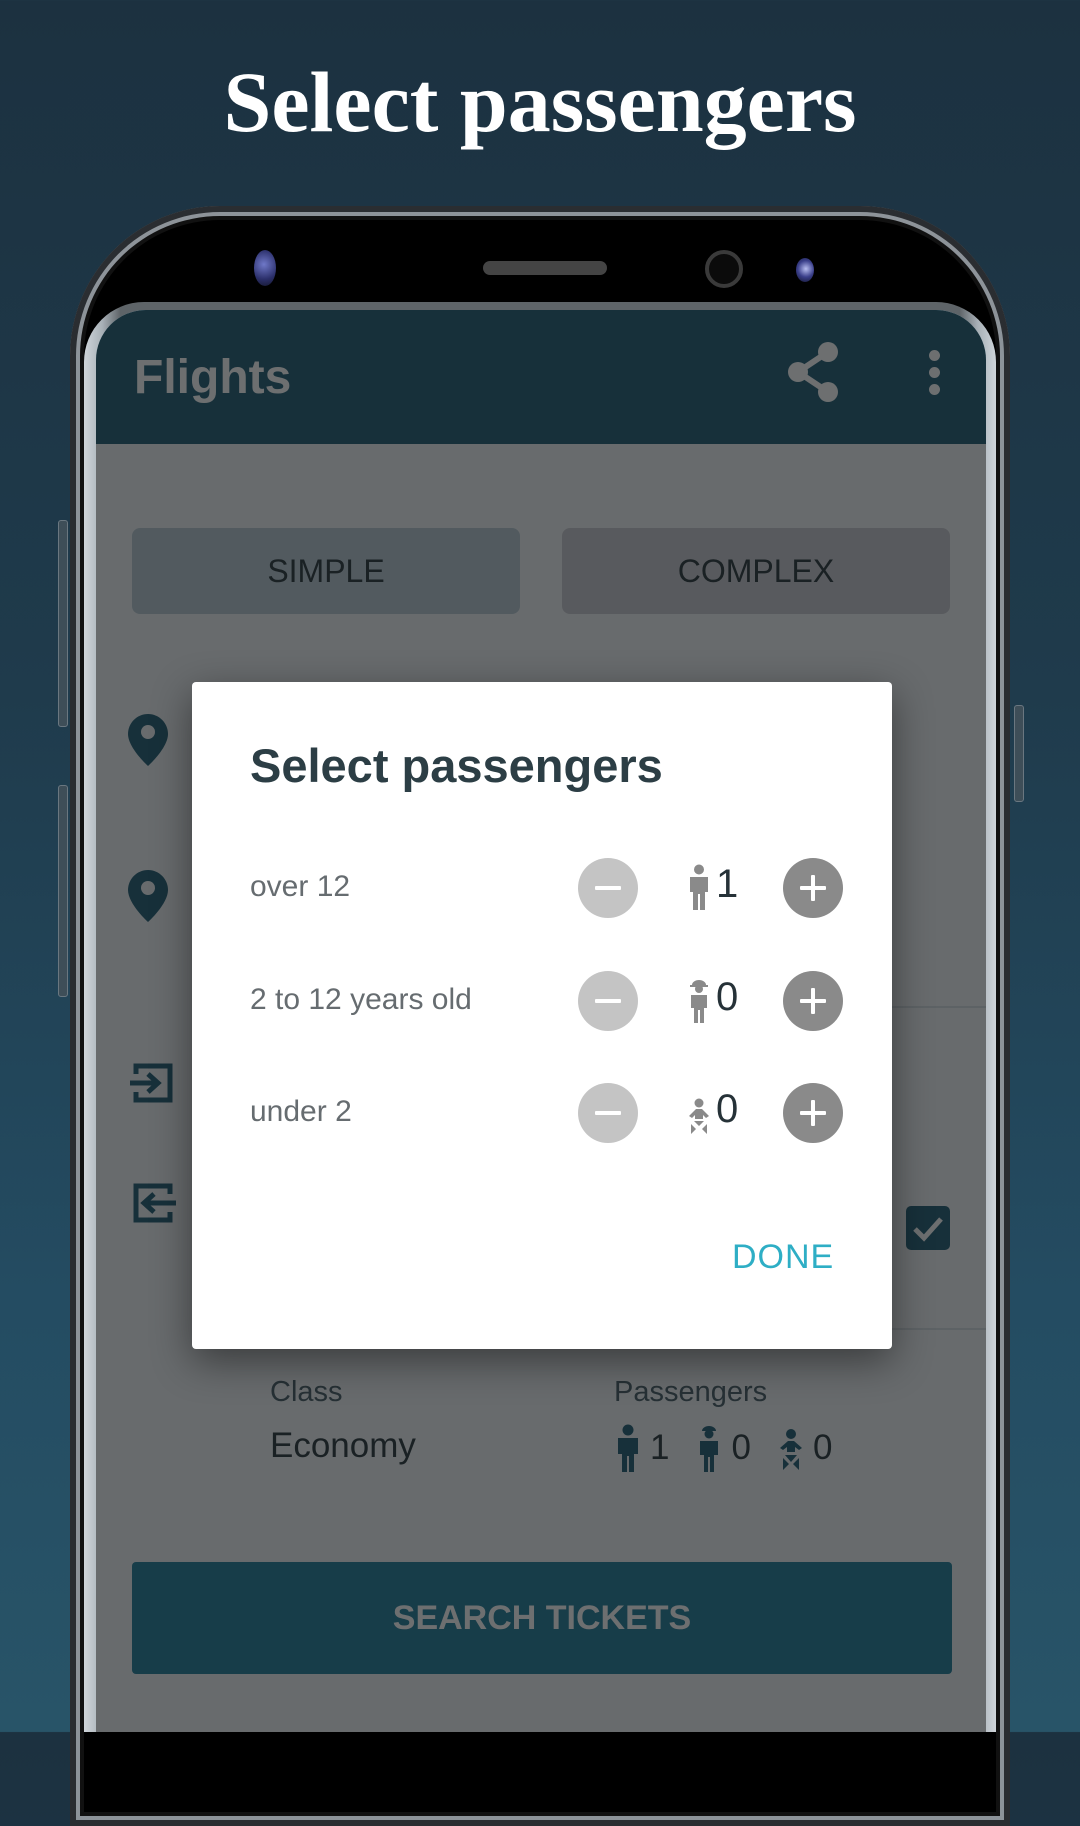 Image resolution: width=1080 pixels, height=1826 pixels. Describe the element at coordinates (727, 884) in the screenshot. I see `adults-count: 1` at that location.